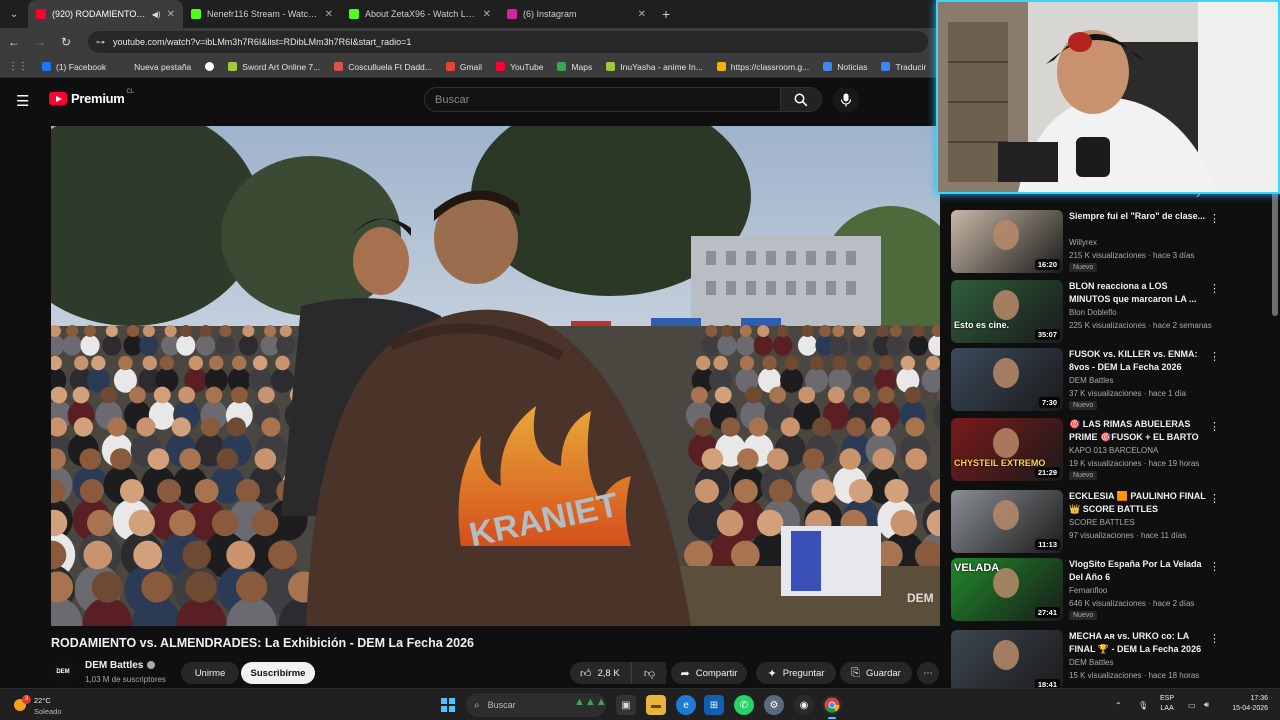 Image resolution: width=1280 pixels, height=720 pixels. I want to click on voice-search-button, so click(846, 100).